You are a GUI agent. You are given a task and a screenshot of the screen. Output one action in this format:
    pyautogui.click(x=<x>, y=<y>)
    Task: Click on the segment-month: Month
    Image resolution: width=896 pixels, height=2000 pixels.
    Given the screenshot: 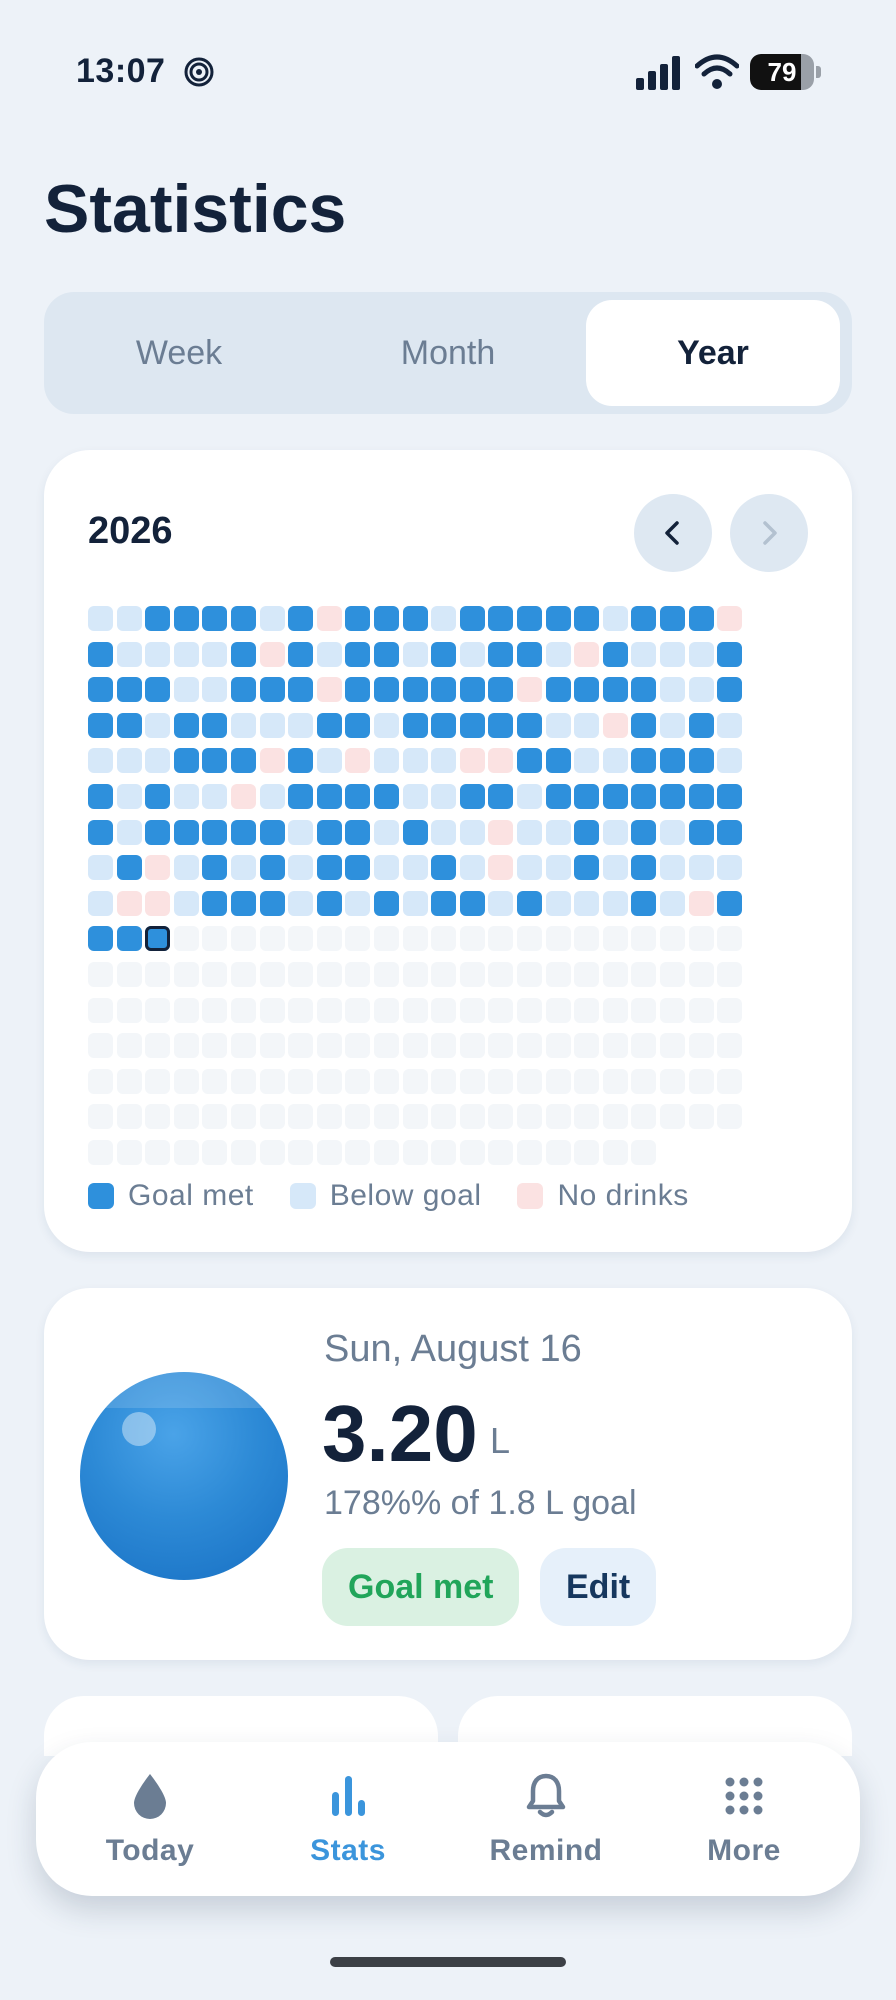 What is the action you would take?
    pyautogui.click(x=448, y=353)
    